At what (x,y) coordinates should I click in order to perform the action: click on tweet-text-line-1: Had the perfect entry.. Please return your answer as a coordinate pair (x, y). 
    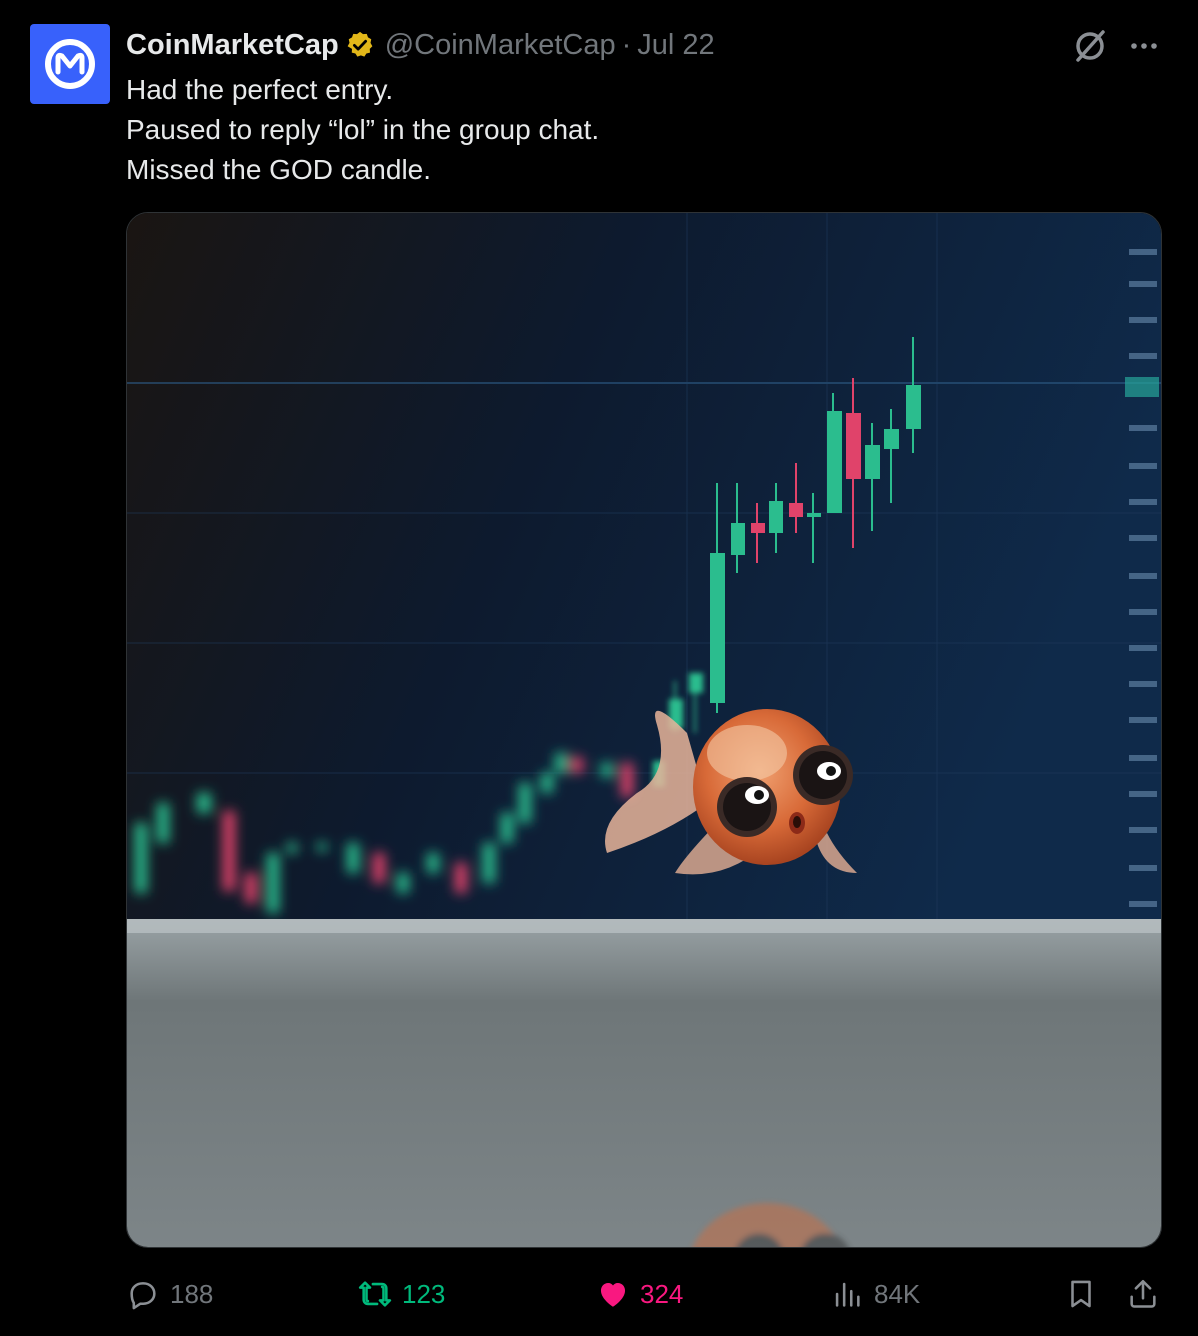
    Looking at the image, I should click on (260, 89).